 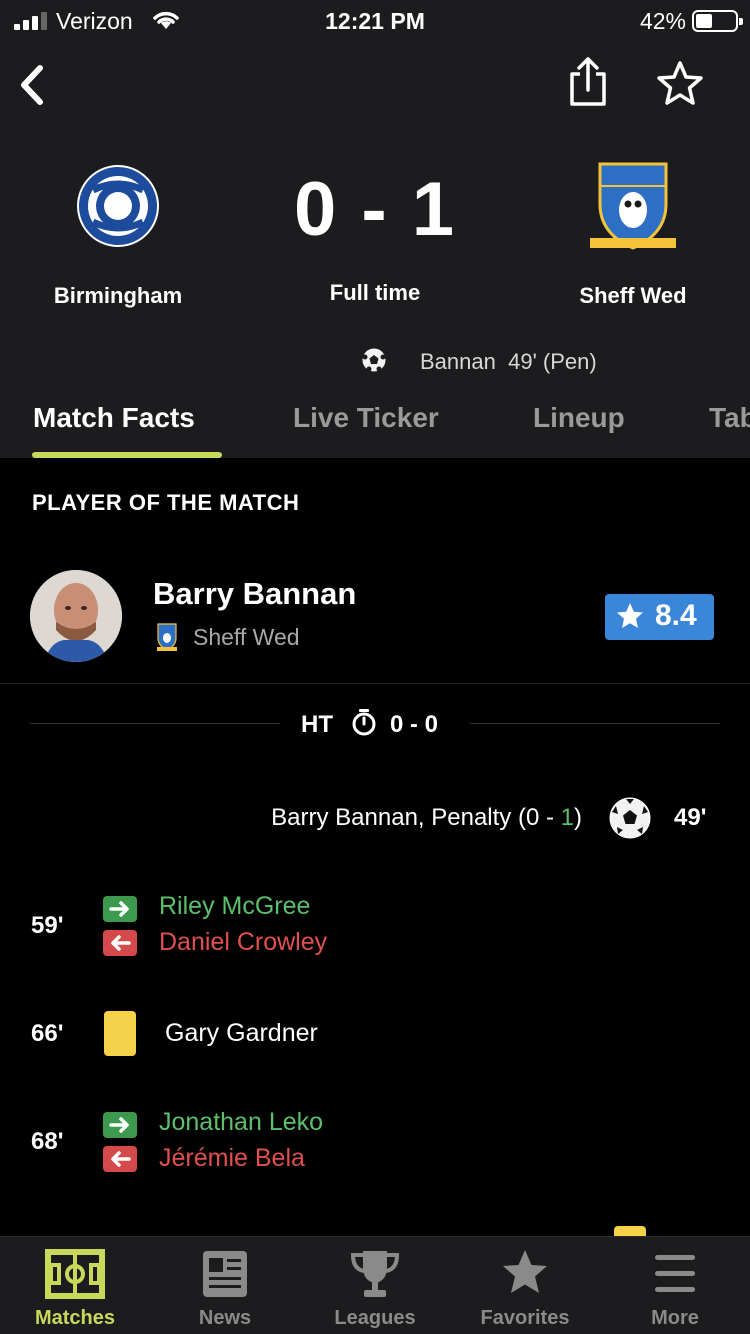 I want to click on clock: 12:21 PM, so click(x=375, y=21).